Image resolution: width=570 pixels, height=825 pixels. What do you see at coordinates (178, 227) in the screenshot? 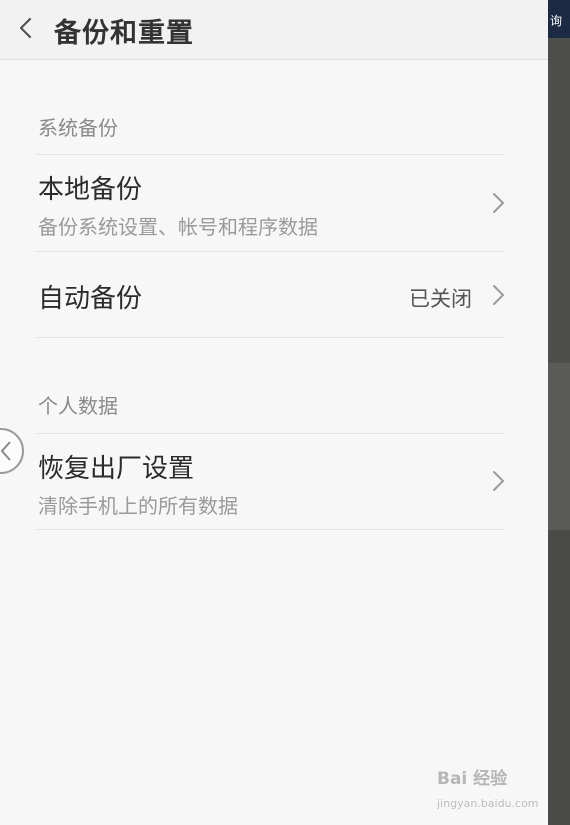
I see `local-backup-subtitle: 备份系统设置、帐号和程序数据` at bounding box center [178, 227].